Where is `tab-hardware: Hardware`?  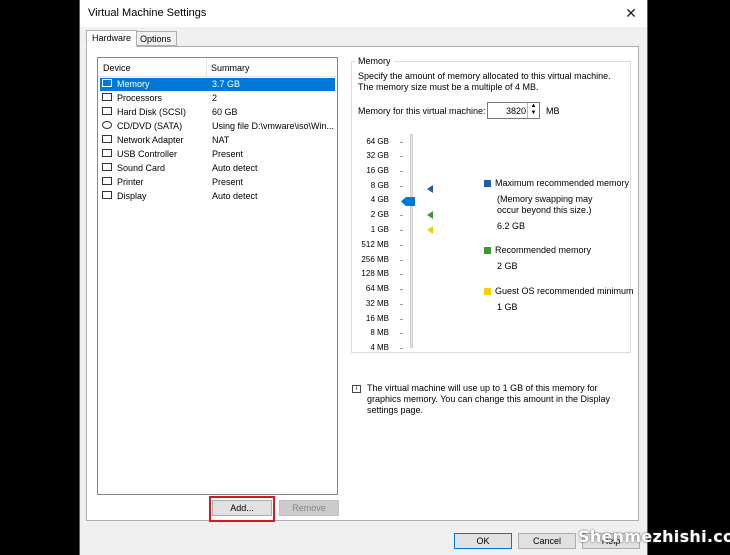
tab-hardware: Hardware is located at coordinates (112, 38).